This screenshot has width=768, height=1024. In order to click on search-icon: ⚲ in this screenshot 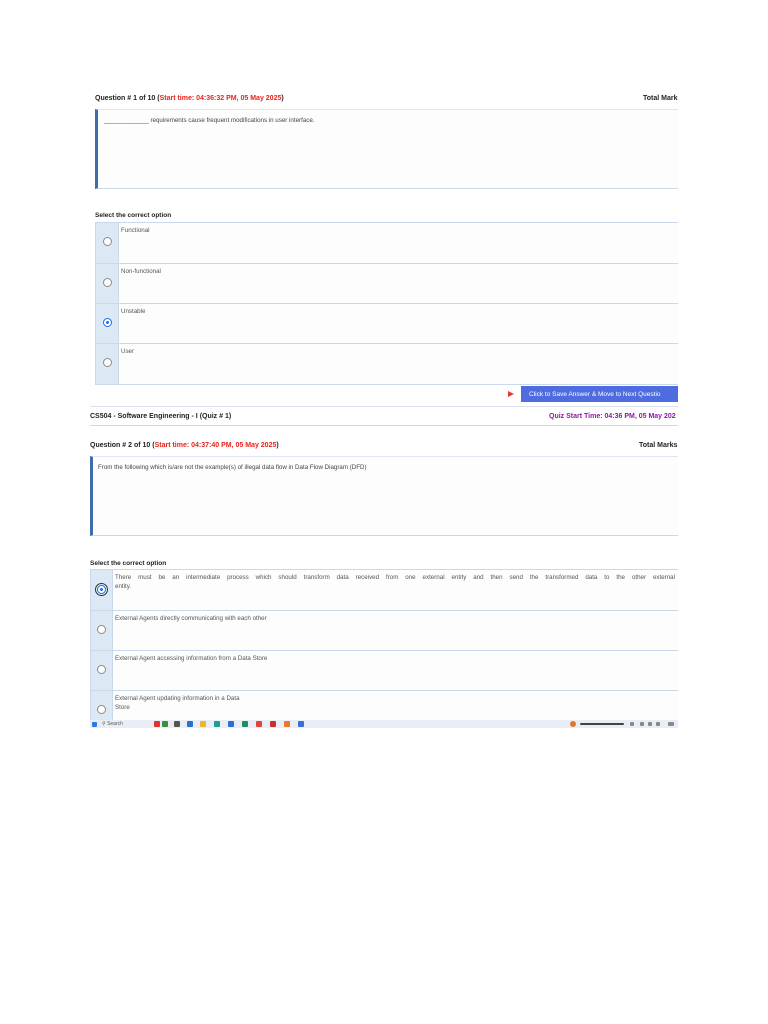, I will do `click(104, 724)`.